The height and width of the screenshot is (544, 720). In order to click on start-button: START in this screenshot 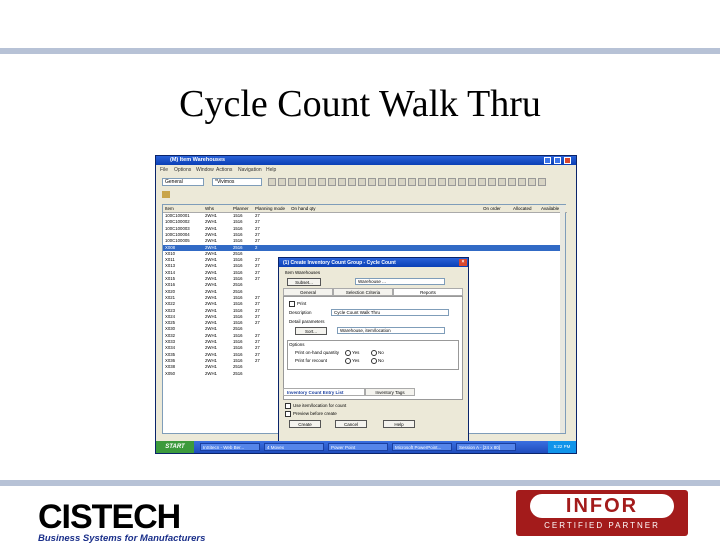, I will do `click(175, 447)`.